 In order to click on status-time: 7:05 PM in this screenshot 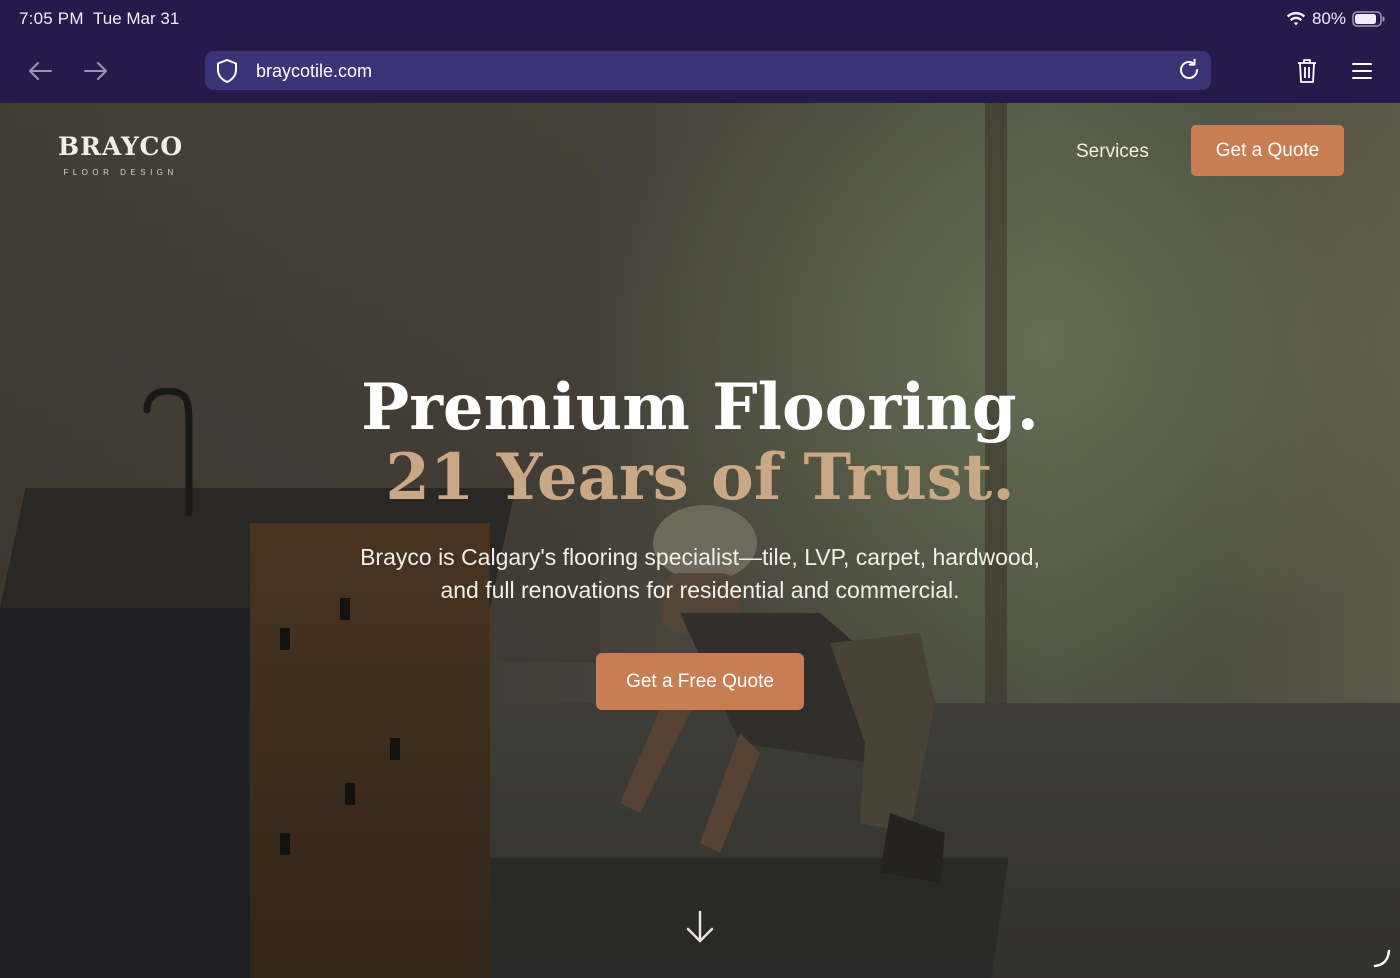, I will do `click(51, 18)`.